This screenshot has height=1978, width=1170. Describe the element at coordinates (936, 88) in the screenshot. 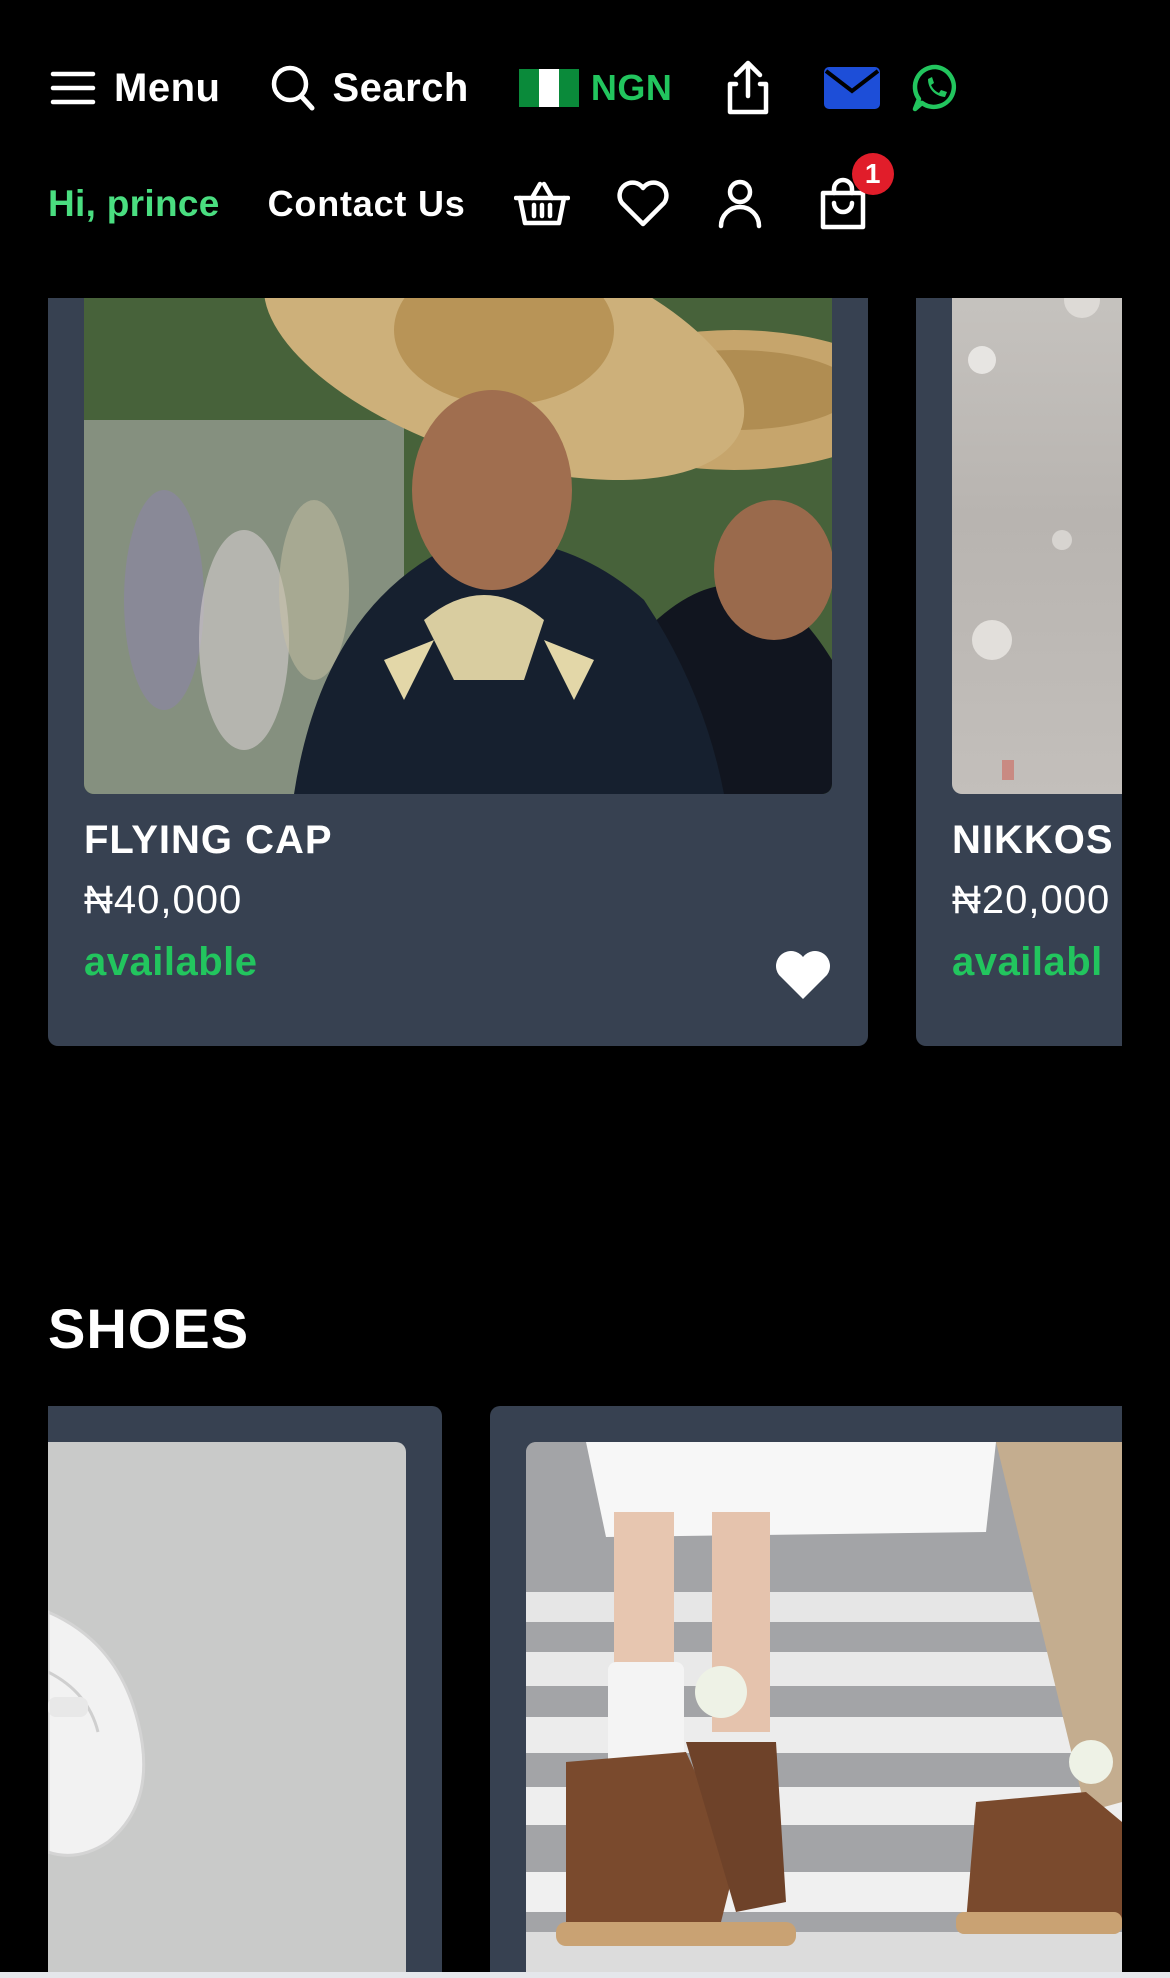

I see `whatsapp-icon` at that location.